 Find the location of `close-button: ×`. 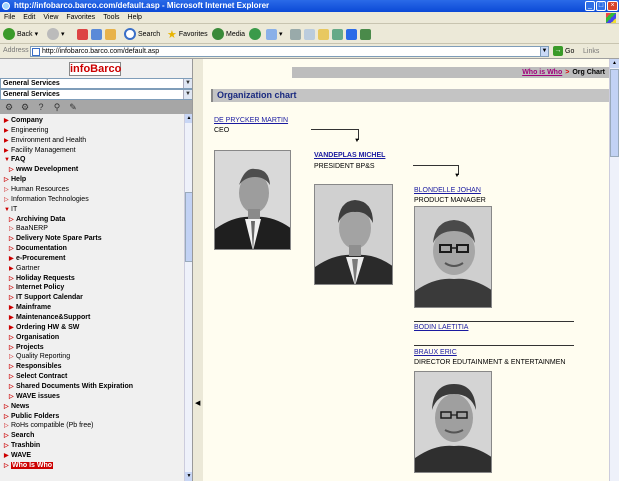

close-button: × is located at coordinates (612, 6).